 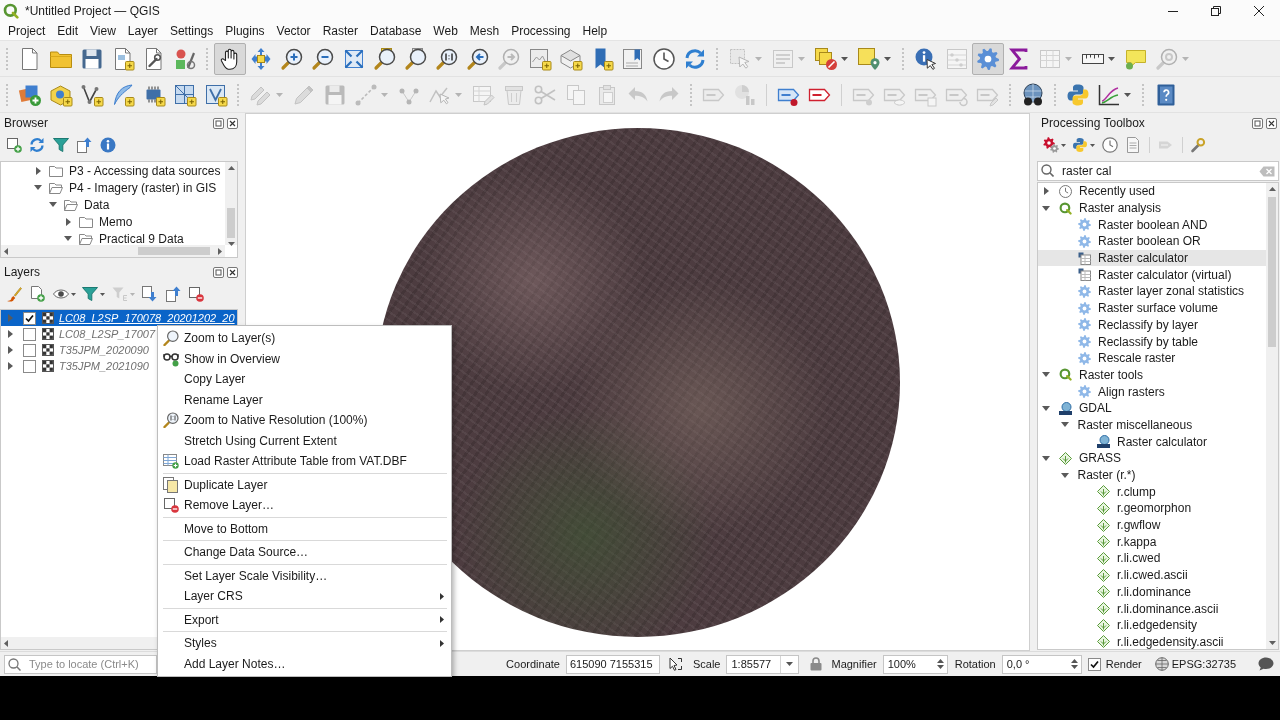 I want to click on toolbox-item: GRASS, so click(x=1152, y=458).